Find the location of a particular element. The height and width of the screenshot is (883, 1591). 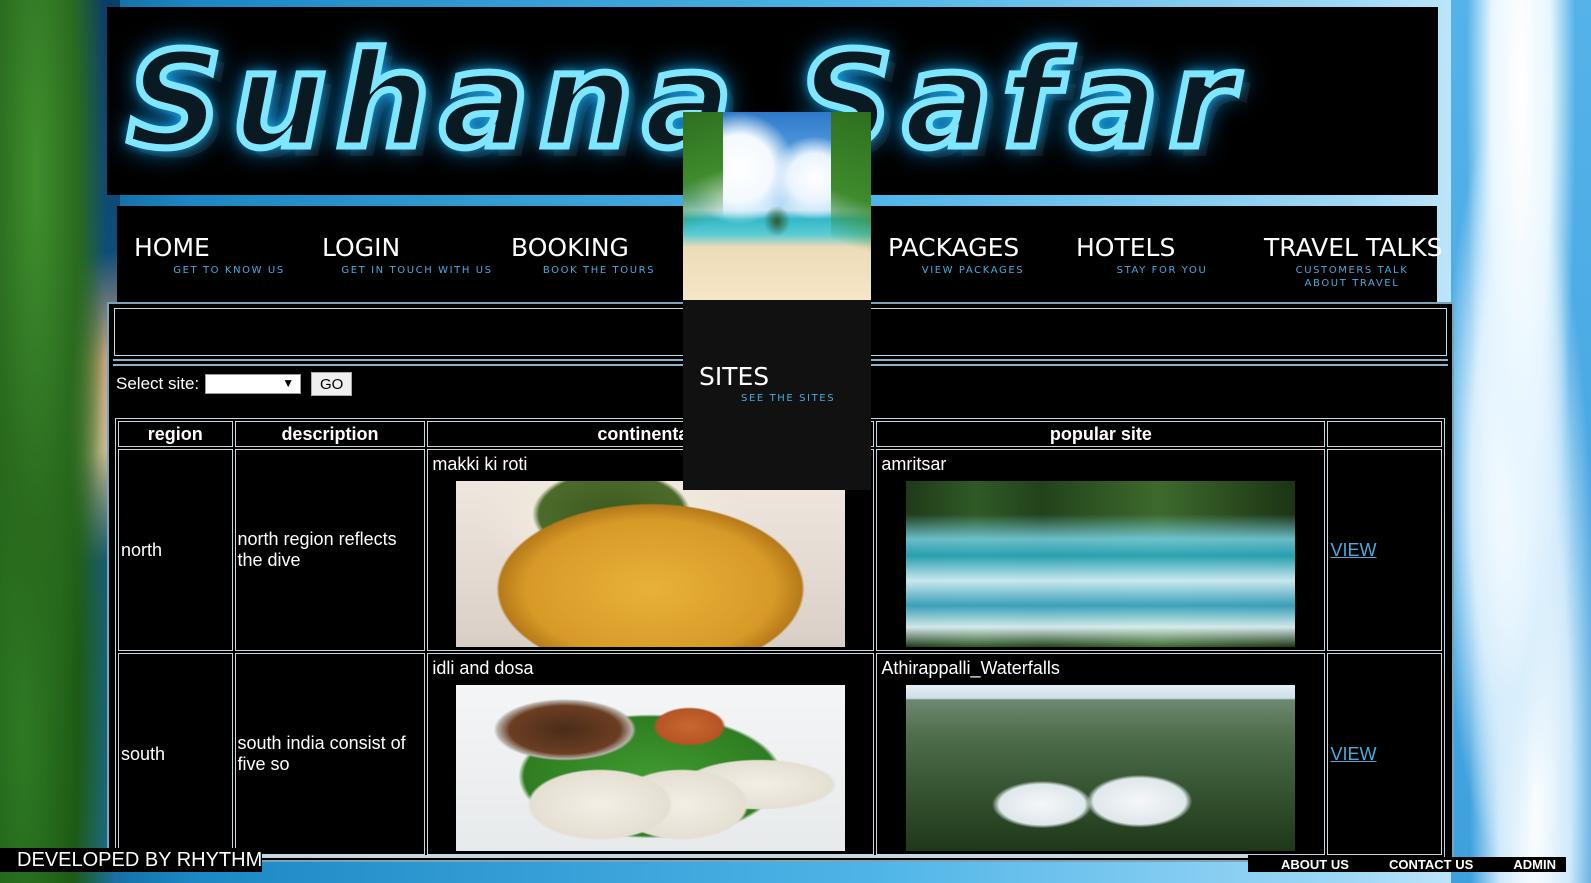

chevron-down-icon: ▼ is located at coordinates (288, 383).